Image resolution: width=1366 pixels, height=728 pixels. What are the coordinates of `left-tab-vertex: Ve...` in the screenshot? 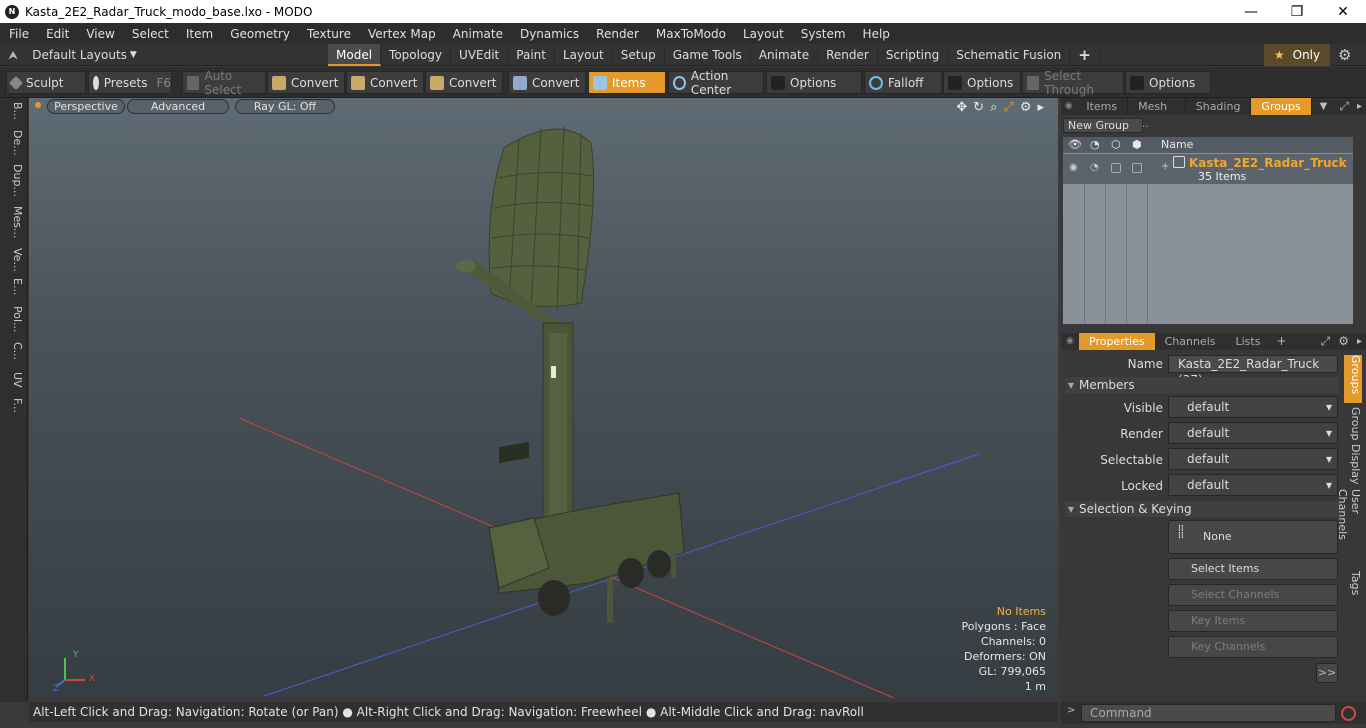 It's located at (14, 260).